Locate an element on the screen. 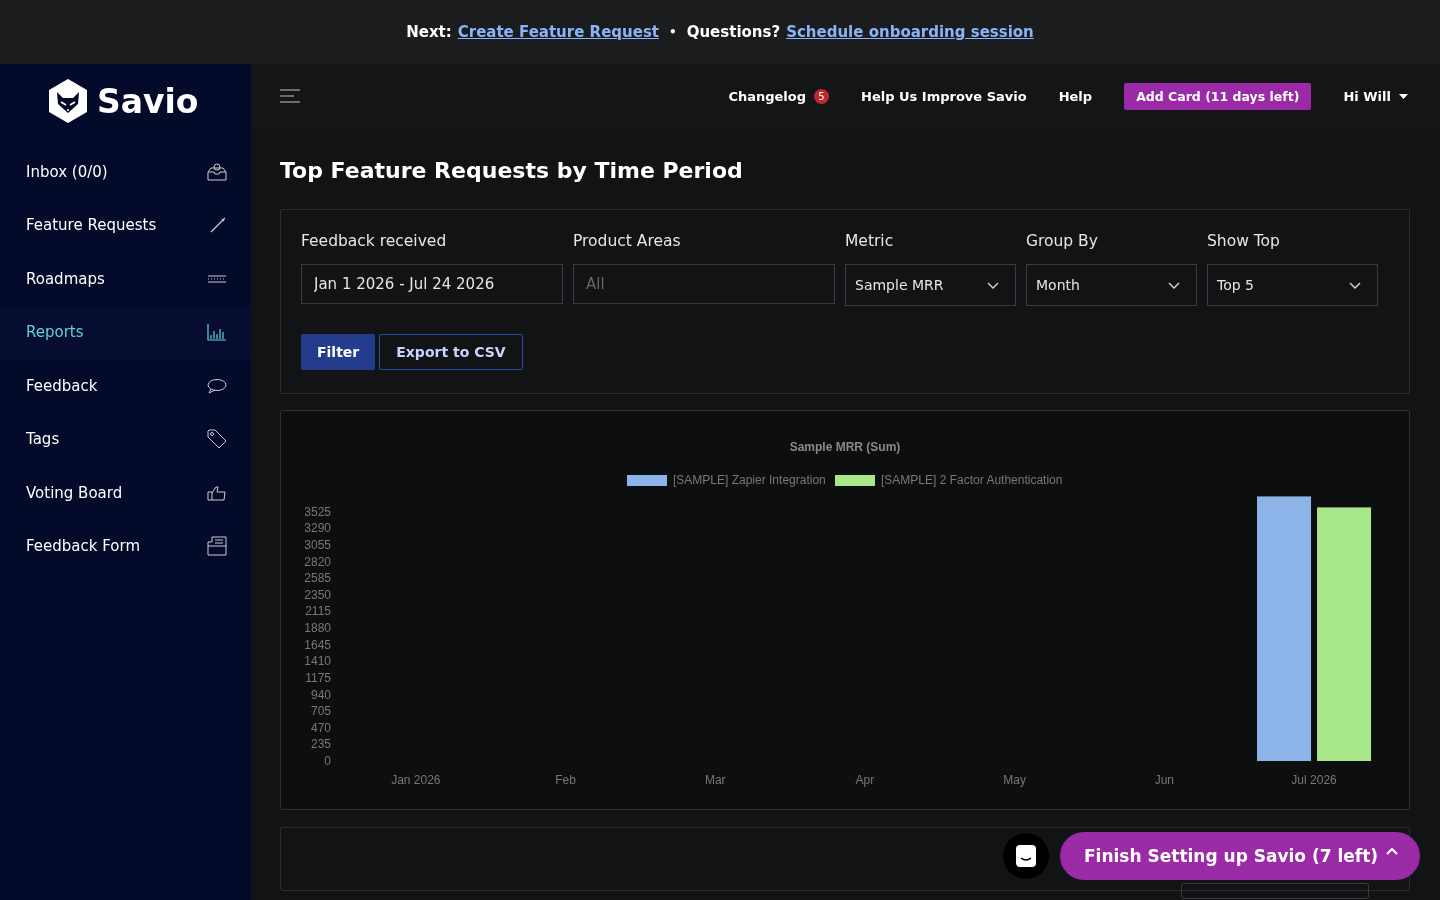  y-tick-label: 235 is located at coordinates (320, 744).